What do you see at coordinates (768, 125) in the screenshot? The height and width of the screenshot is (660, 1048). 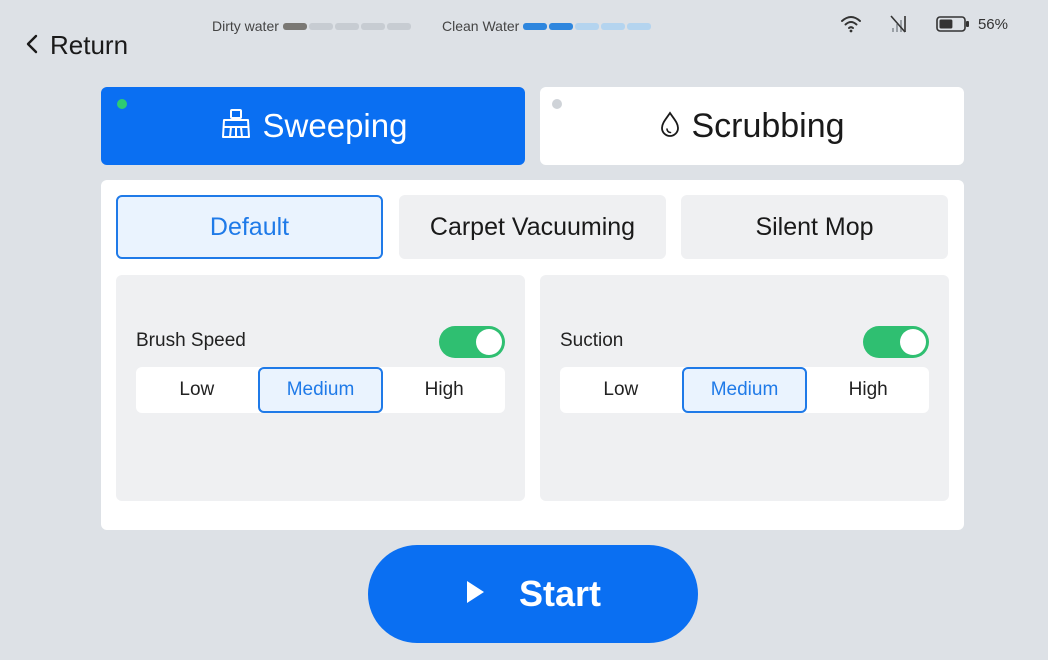 I see `tab-scrubbing-label: Scrubbing` at bounding box center [768, 125].